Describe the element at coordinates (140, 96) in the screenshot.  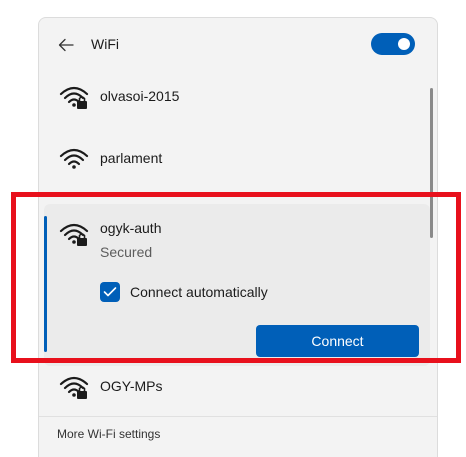
I see `network-name: olvasoi-2015` at that location.